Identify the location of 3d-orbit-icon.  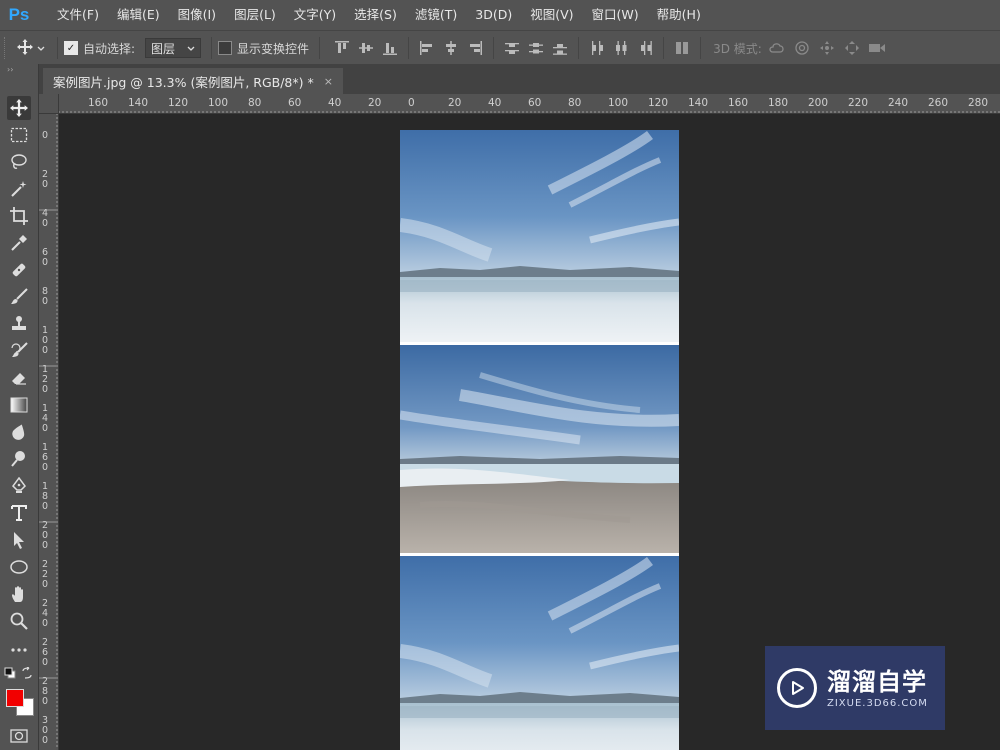
(777, 48).